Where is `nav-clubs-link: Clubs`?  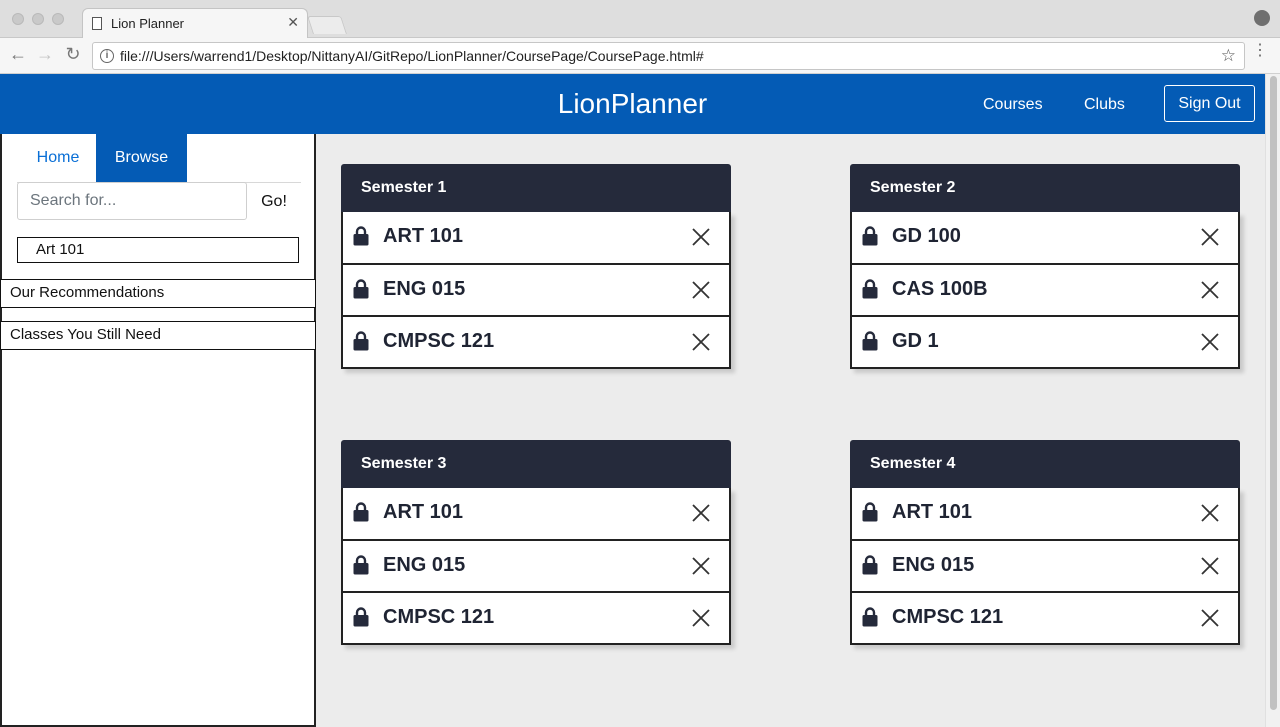 nav-clubs-link: Clubs is located at coordinates (1104, 105).